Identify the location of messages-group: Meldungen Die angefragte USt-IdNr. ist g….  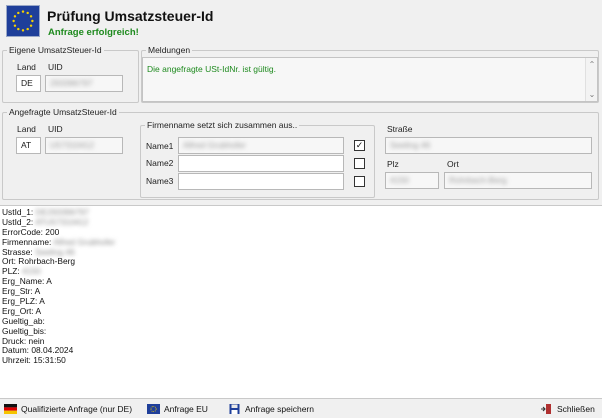
(370, 74).